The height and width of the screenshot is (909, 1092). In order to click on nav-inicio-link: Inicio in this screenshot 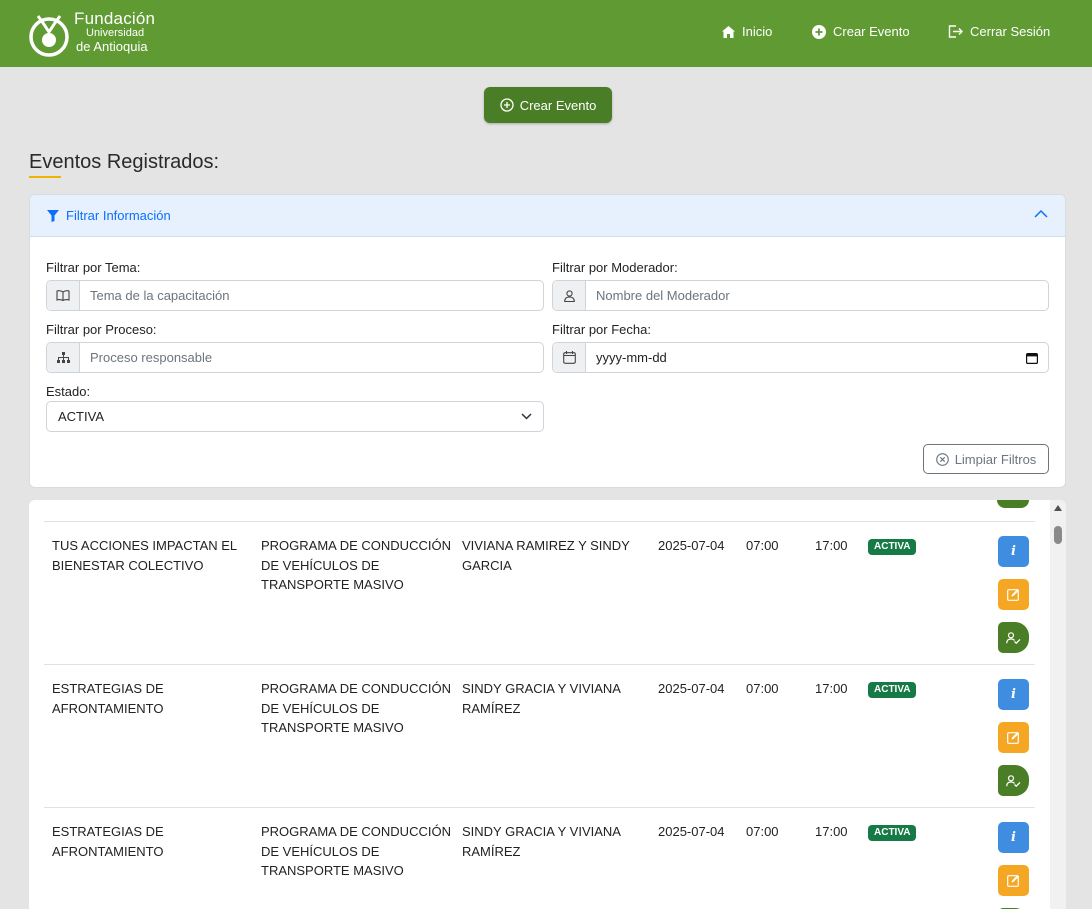, I will do `click(747, 31)`.